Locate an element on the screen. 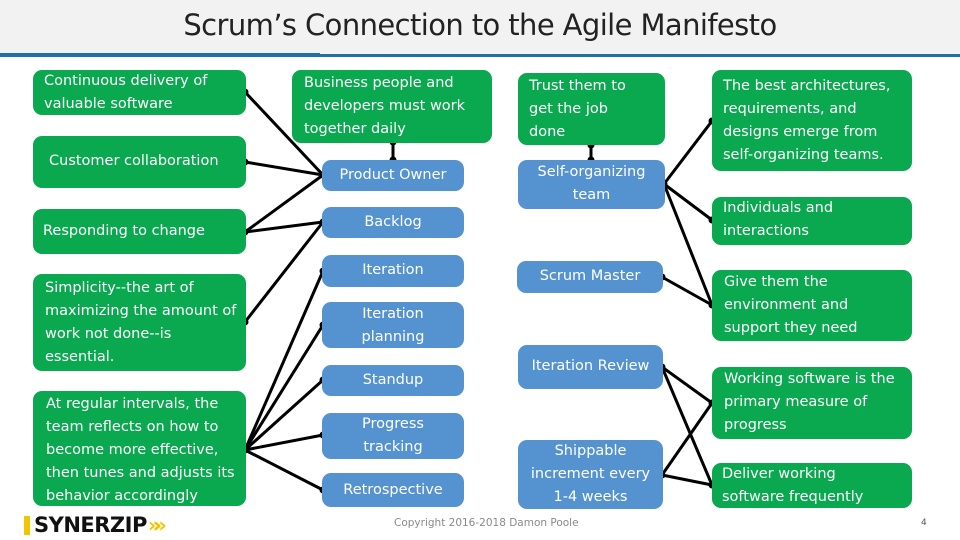 This screenshot has width=960, height=540. connector-scrum-master-to-give-environment is located at coordinates (687, 291).